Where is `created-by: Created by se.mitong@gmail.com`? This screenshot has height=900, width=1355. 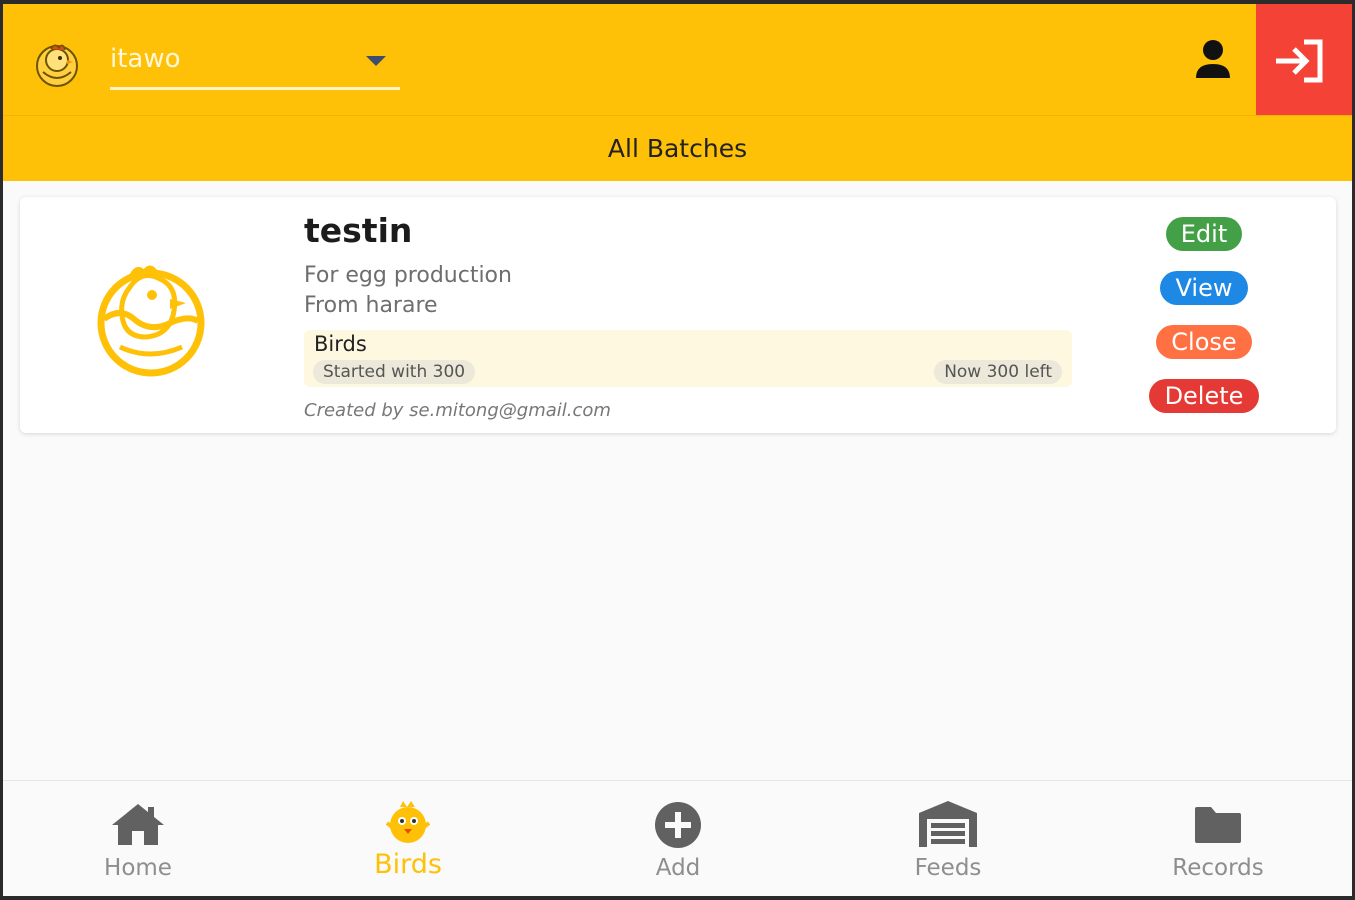 created-by: Created by se.mitong@gmail.com is located at coordinates (457, 410).